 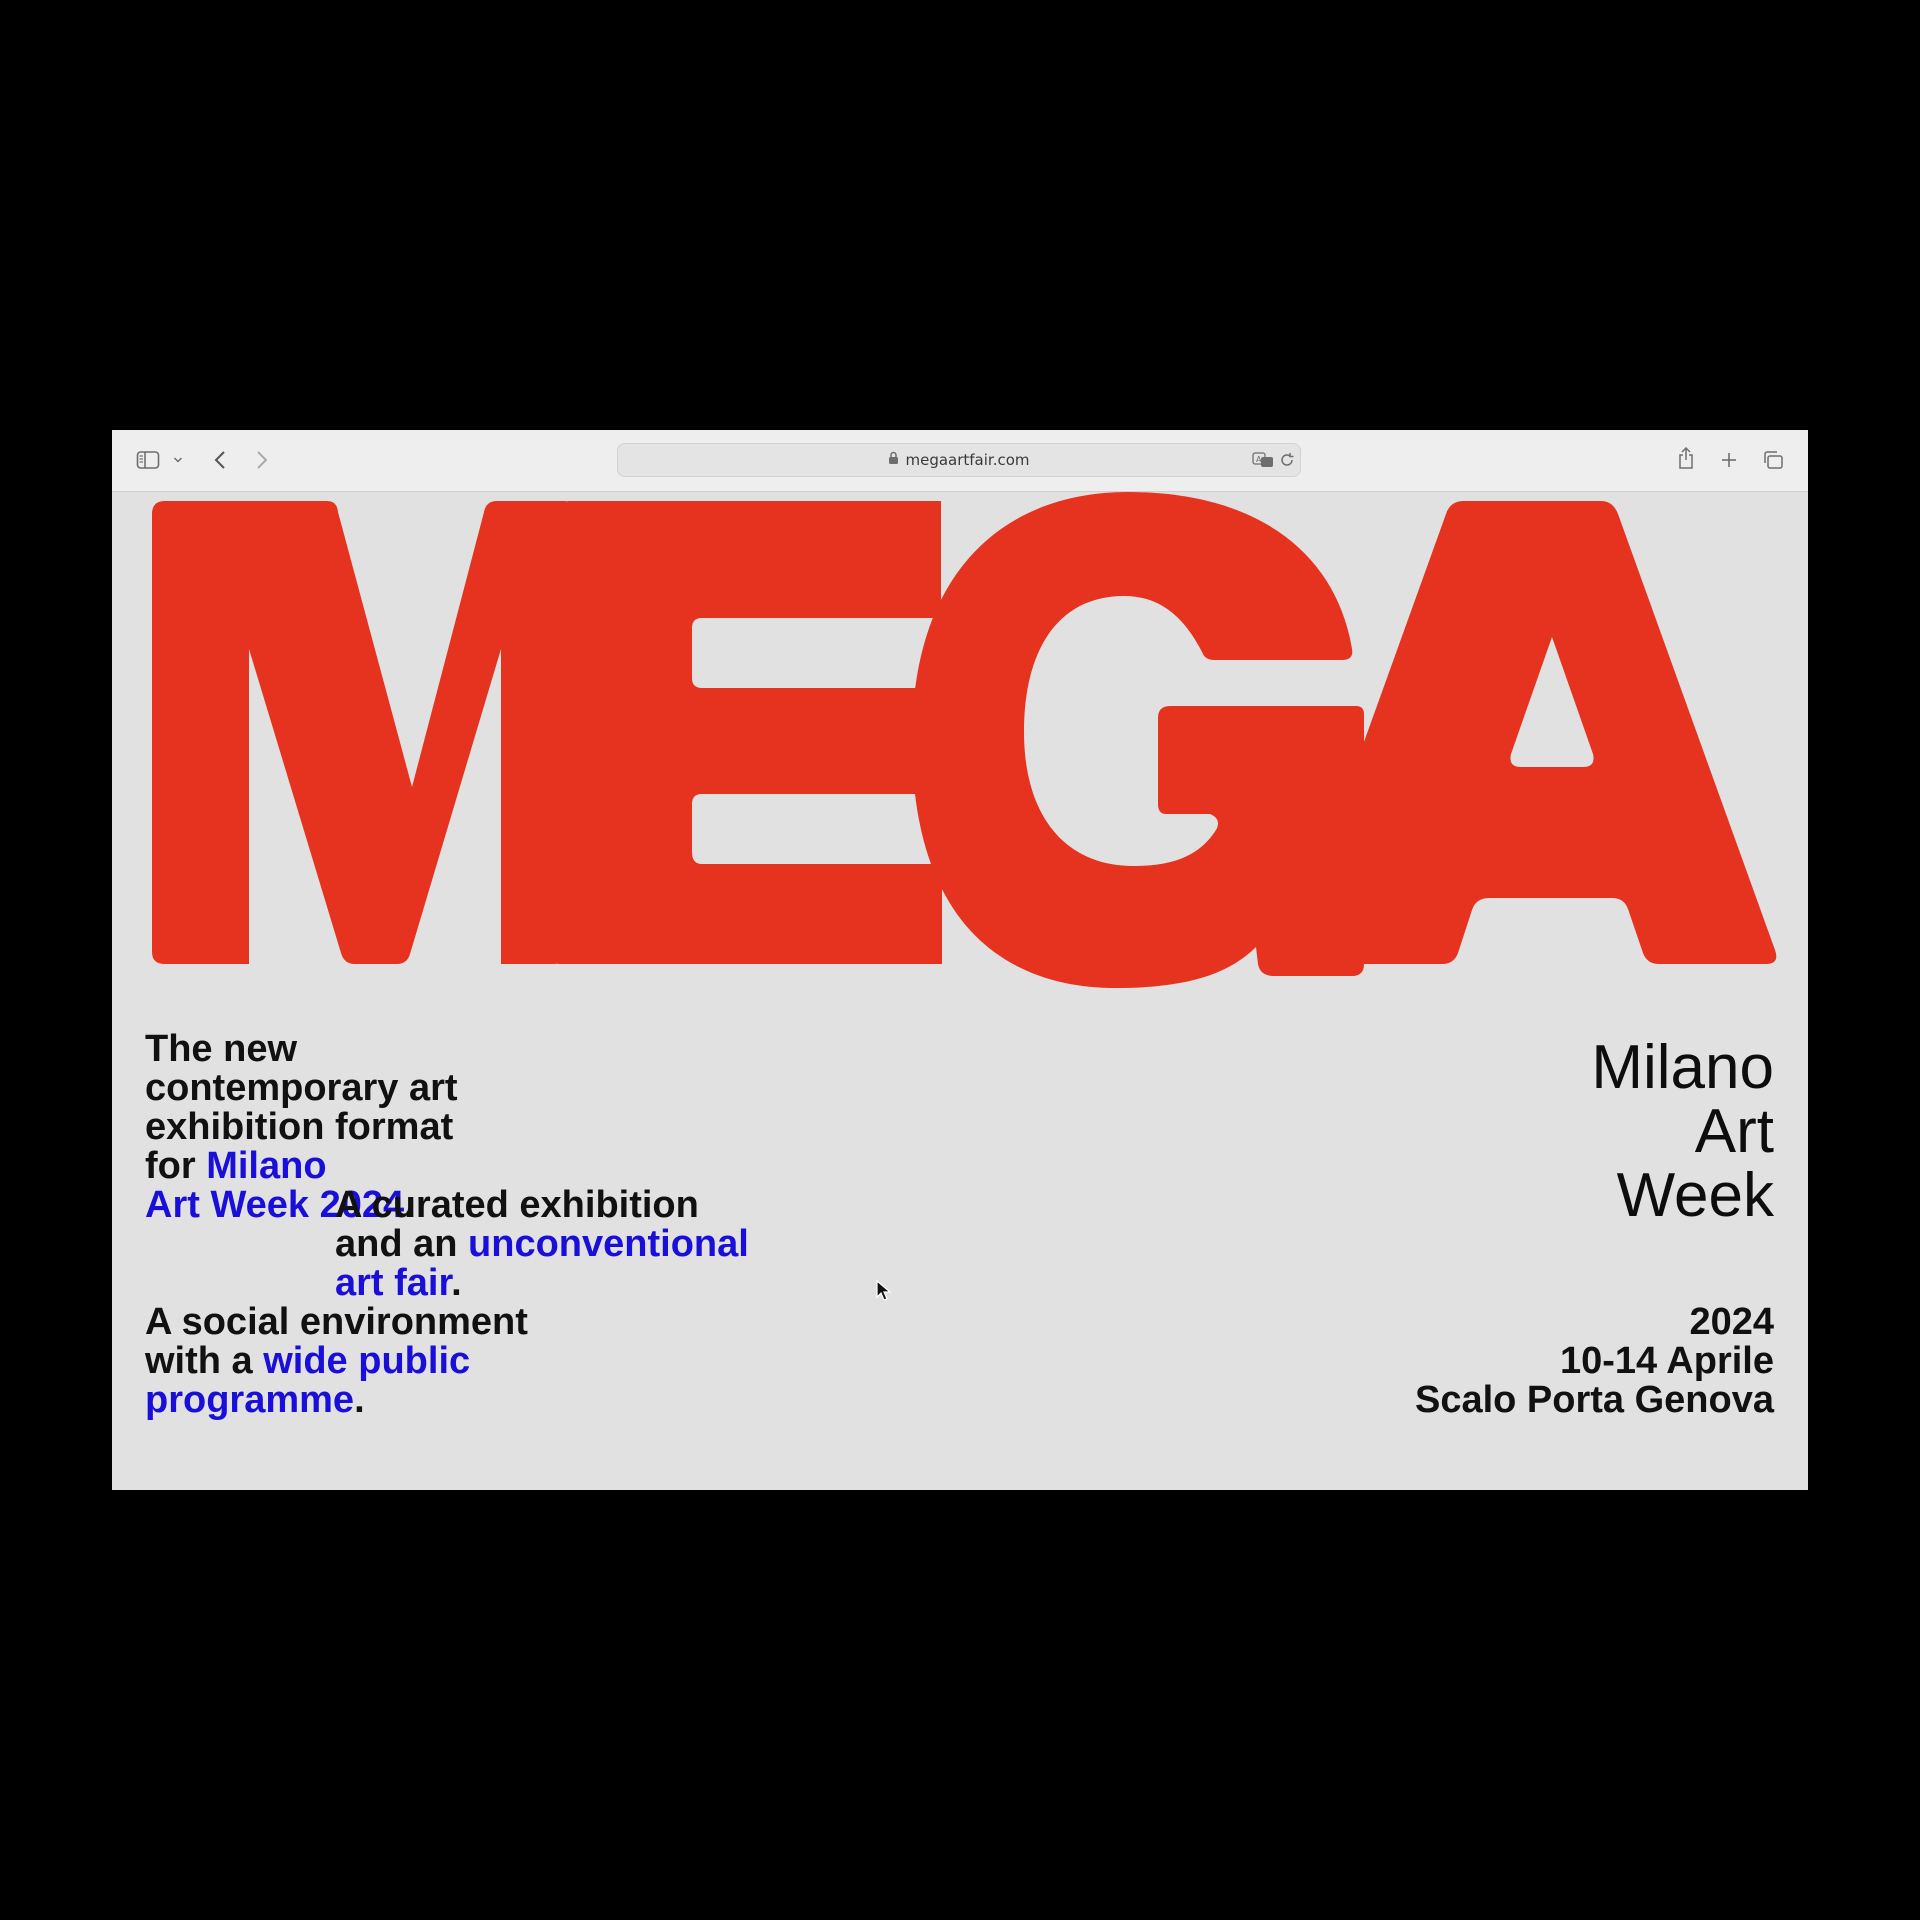 What do you see at coordinates (1695, 1195) in the screenshot?
I see `event-name-line: Week` at bounding box center [1695, 1195].